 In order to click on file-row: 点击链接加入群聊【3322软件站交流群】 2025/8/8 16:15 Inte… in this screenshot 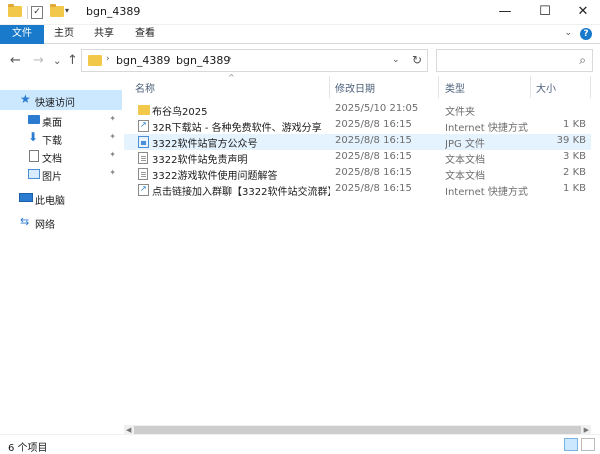, I will do `click(357, 190)`.